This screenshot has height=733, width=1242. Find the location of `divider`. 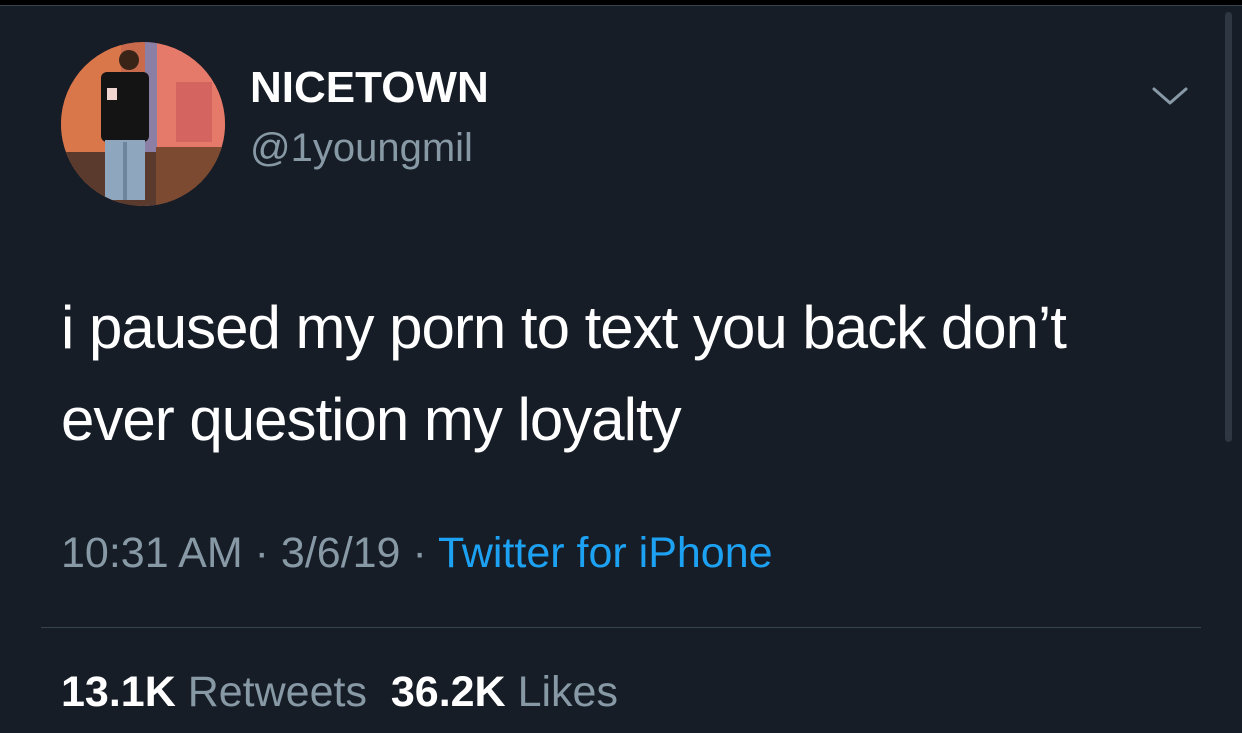

divider is located at coordinates (621, 627).